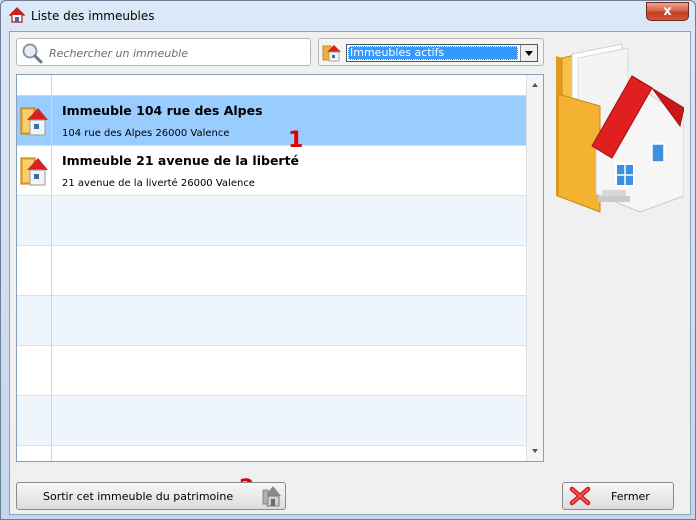 This screenshot has width=696, height=520. Describe the element at coordinates (158, 183) in the screenshot. I see `building-address: 21 avenue de la liverté 26000 Valence` at that location.